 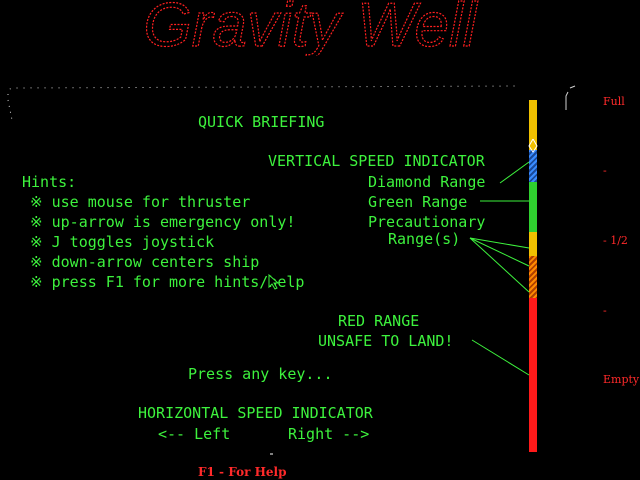 I want to click on fuel-lower-tick: -, so click(x=605, y=310).